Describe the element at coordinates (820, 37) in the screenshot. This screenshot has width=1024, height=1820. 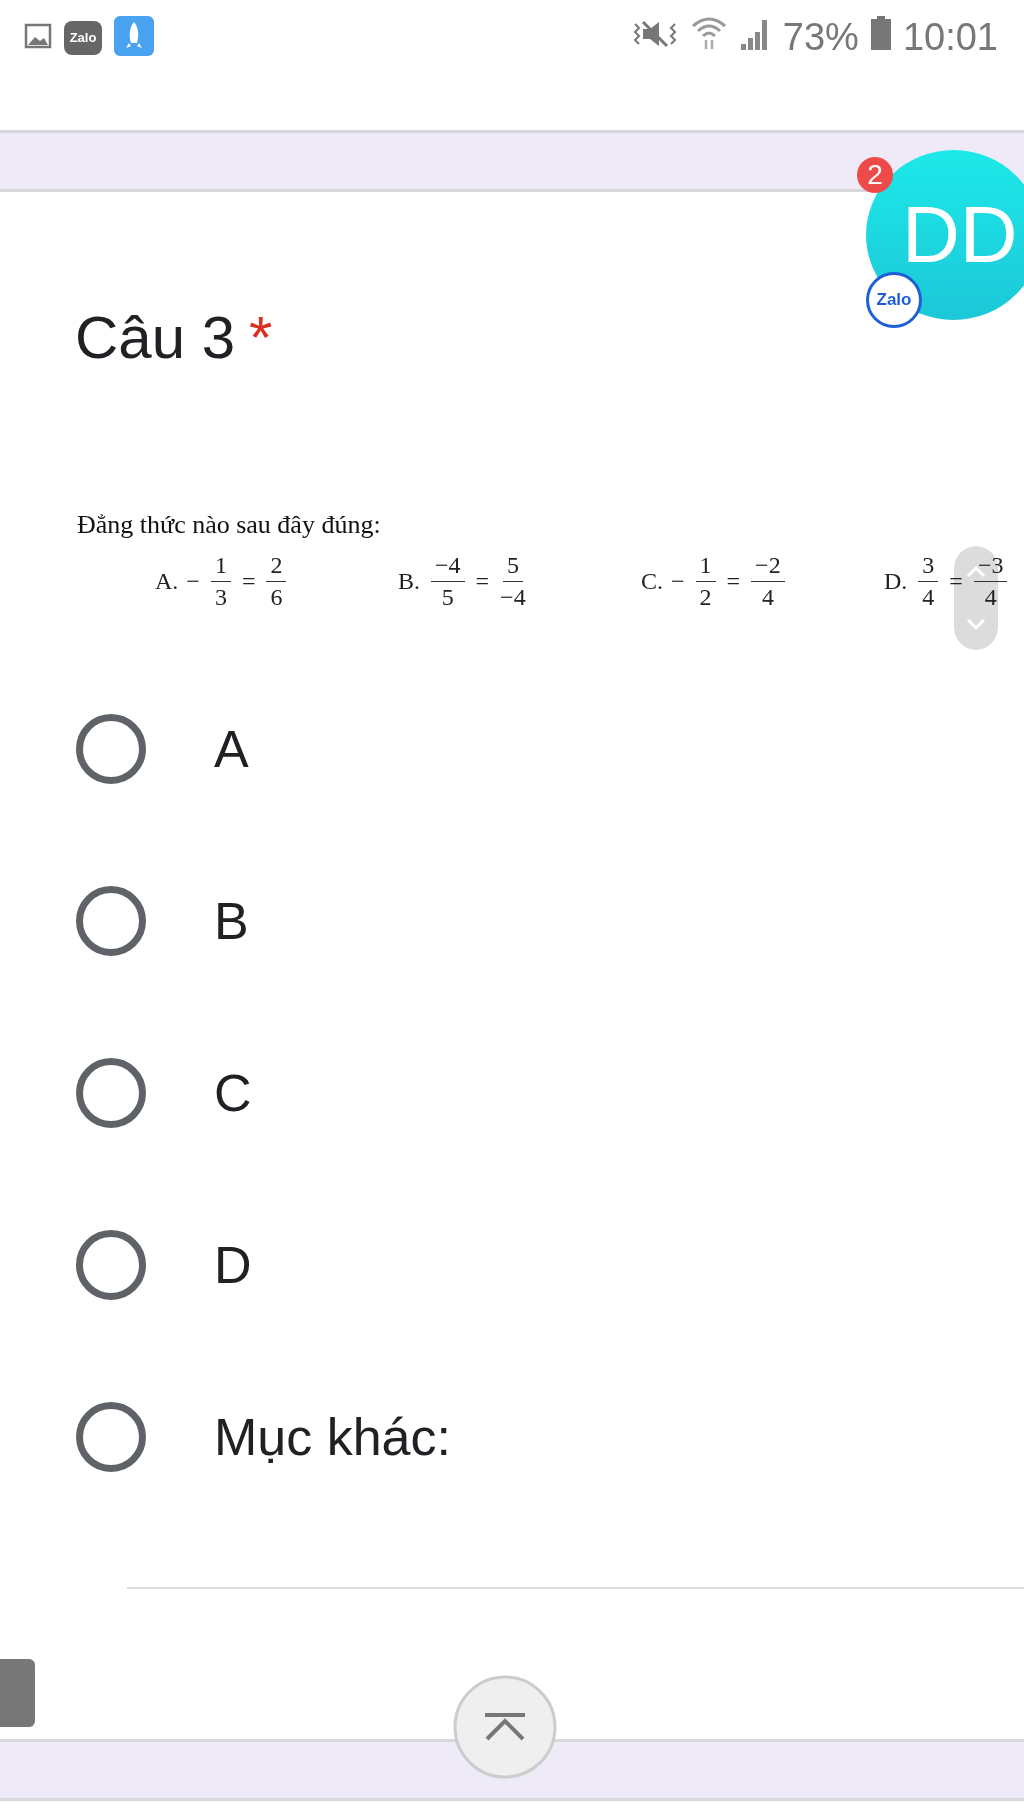
I see `battery-level: 73%` at that location.